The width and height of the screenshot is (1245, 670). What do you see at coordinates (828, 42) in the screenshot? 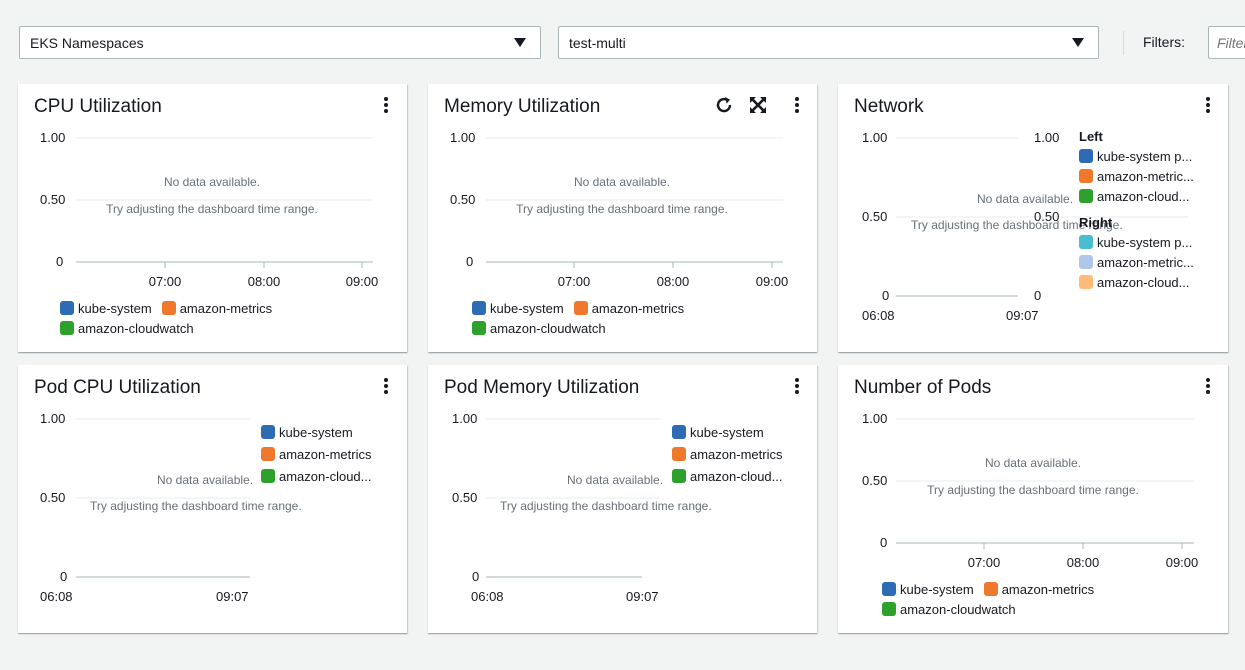
I see `cluster-select: test-multi` at bounding box center [828, 42].